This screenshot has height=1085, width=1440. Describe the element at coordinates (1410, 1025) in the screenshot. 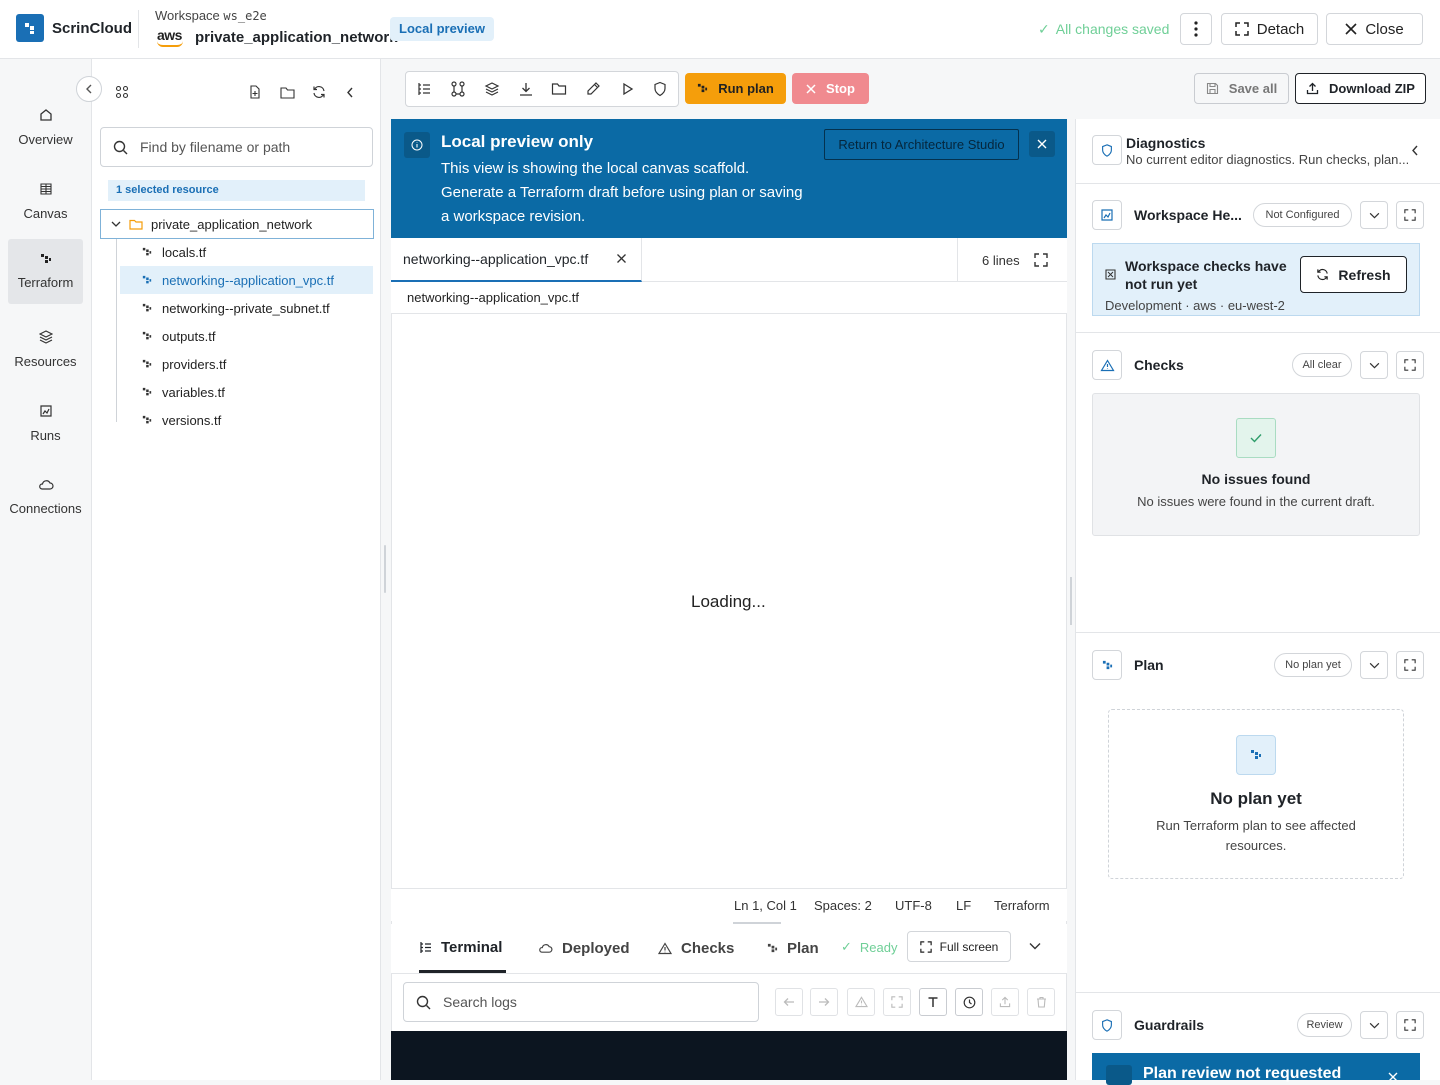

I see `guardrails-expand` at that location.